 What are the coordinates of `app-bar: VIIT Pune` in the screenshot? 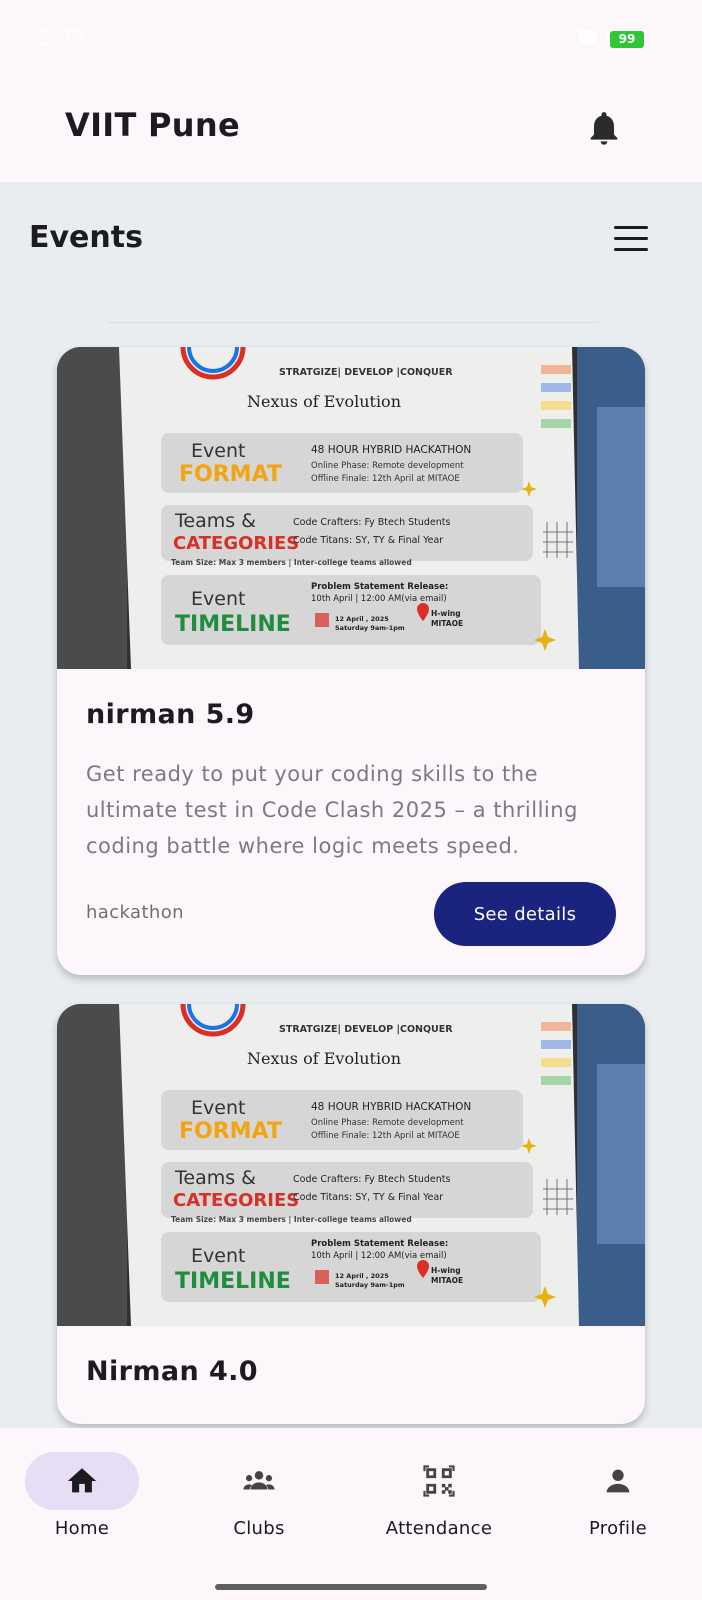 It's located at (351, 131).